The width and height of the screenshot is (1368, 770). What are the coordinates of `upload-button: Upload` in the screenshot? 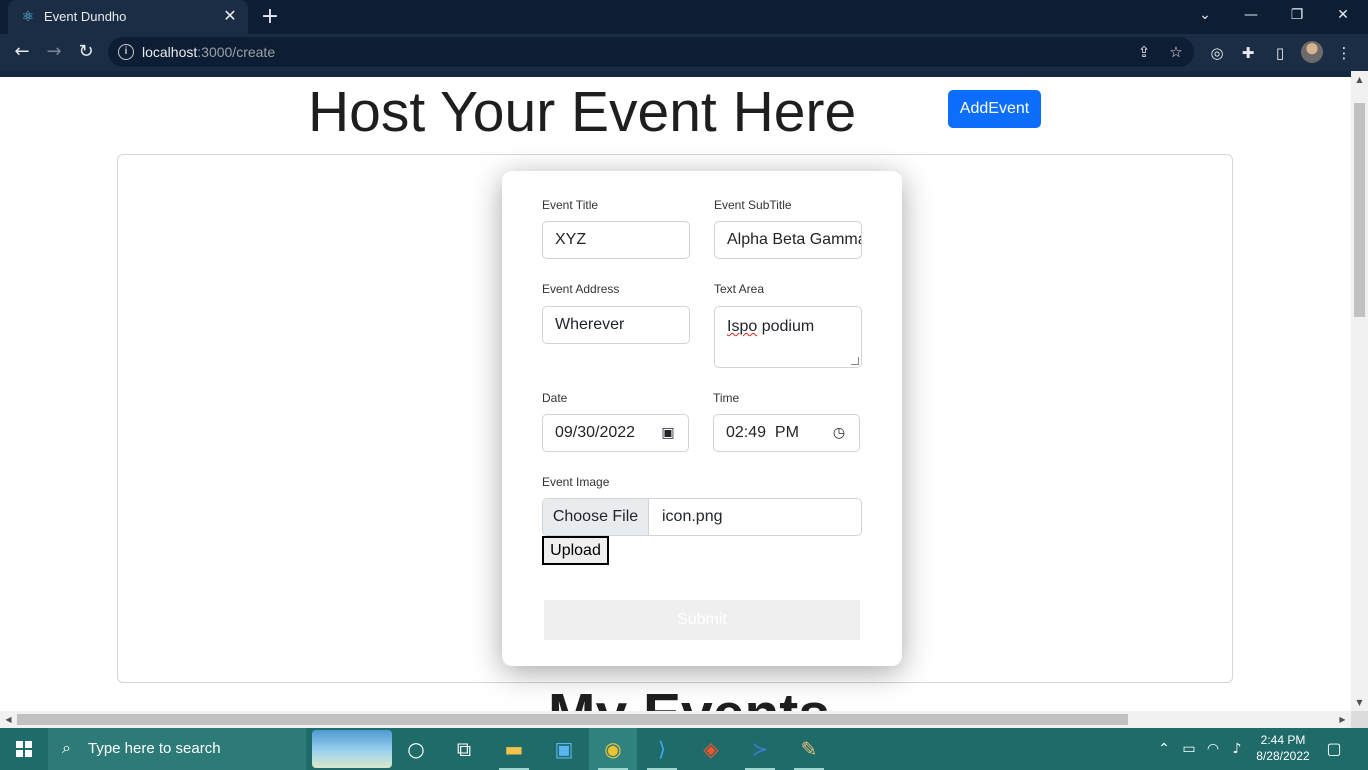 It's located at (575, 550).